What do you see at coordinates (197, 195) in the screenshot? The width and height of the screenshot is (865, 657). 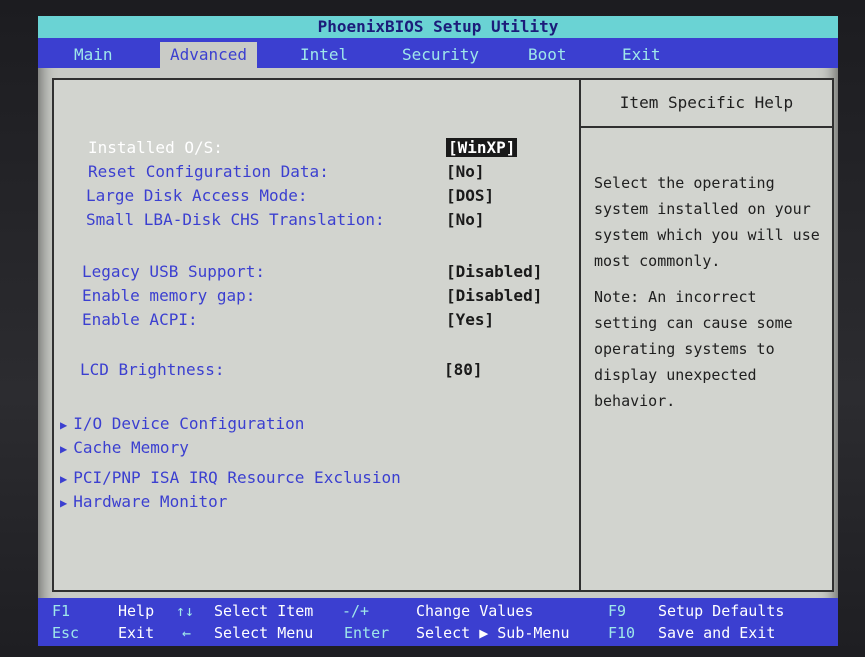 I see `setting-label: Large Disk Access Mode:` at bounding box center [197, 195].